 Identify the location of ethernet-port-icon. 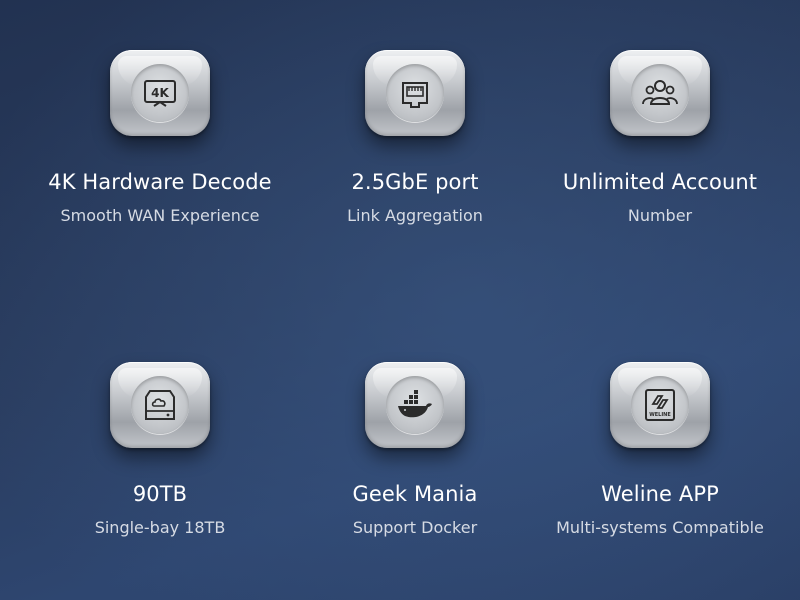
(415, 95).